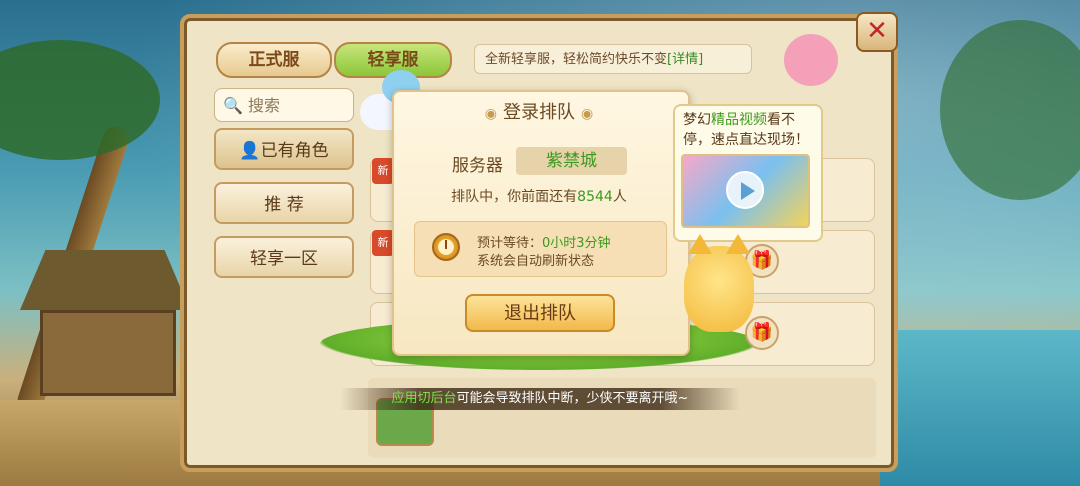 The width and height of the screenshot is (1080, 486). What do you see at coordinates (750, 130) in the screenshot?
I see `promo-text: 梦幻精品视频看不停，速点直达现场！` at bounding box center [750, 130].